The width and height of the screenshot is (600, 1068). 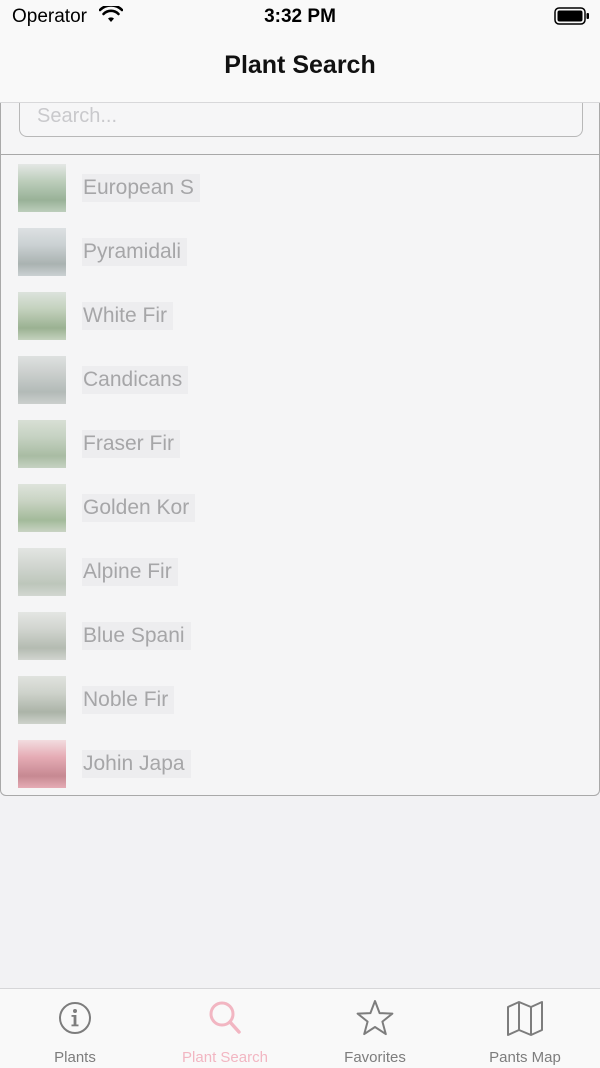 What do you see at coordinates (75, 1018) in the screenshot?
I see `info-circle-icon` at bounding box center [75, 1018].